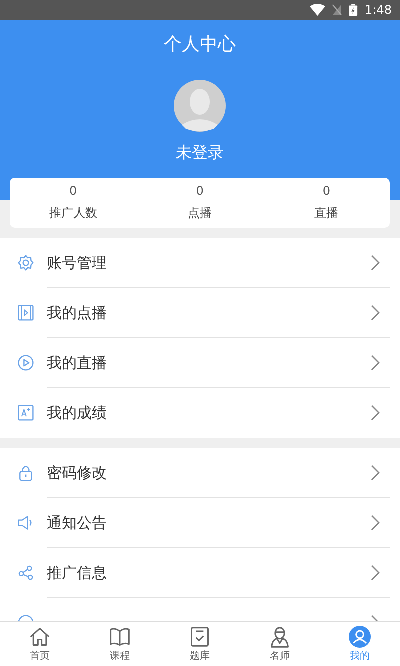  What do you see at coordinates (26, 413) in the screenshot?
I see `grade-icon` at bounding box center [26, 413].